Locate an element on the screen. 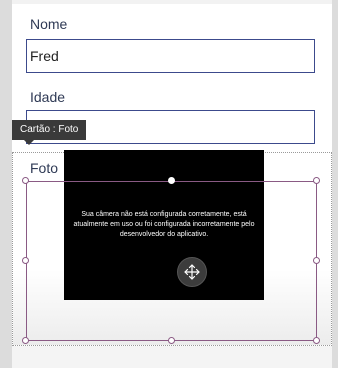  resize-handle-top-left is located at coordinates (25, 180).